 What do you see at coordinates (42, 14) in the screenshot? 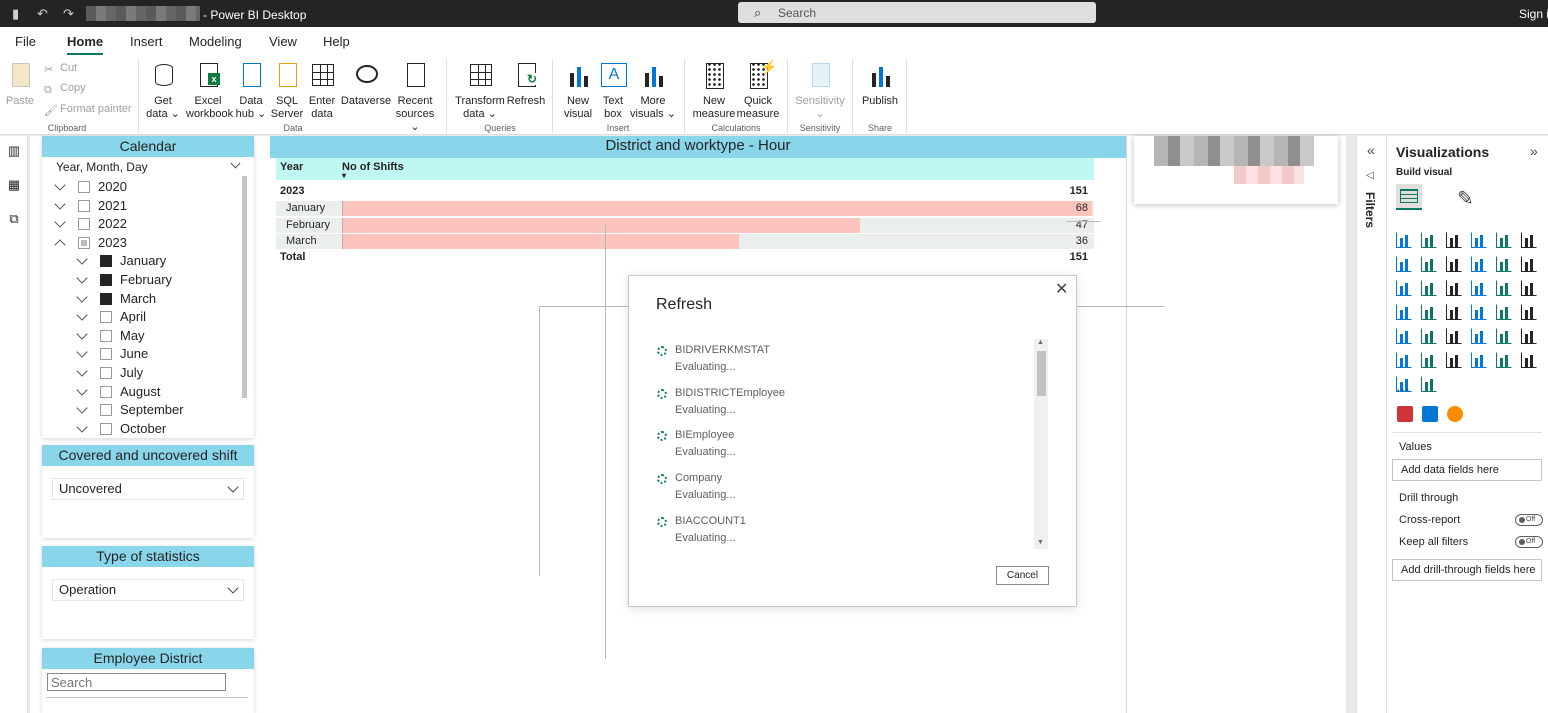
I see `undo-icon: ↶` at bounding box center [42, 14].